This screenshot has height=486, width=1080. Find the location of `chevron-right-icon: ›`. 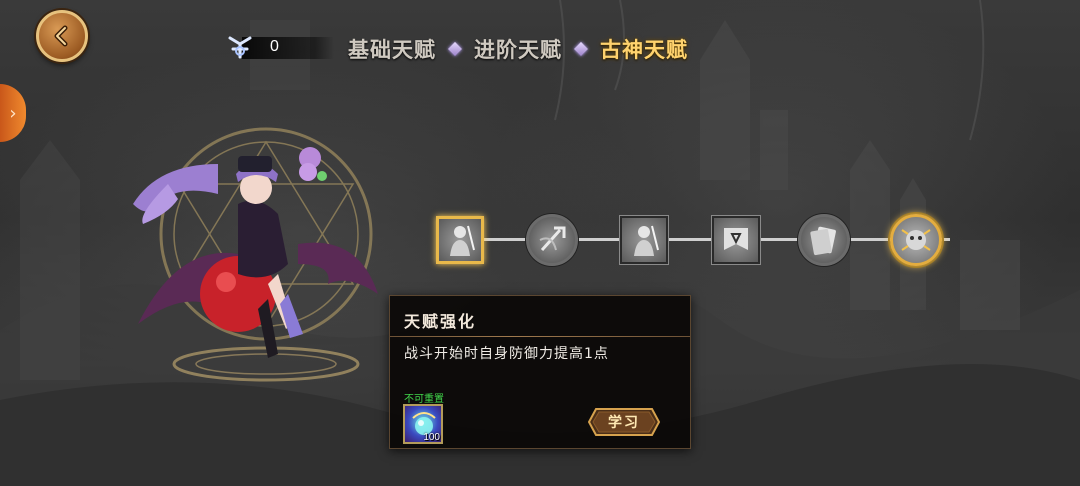

chevron-right-icon: › is located at coordinates (13, 113).